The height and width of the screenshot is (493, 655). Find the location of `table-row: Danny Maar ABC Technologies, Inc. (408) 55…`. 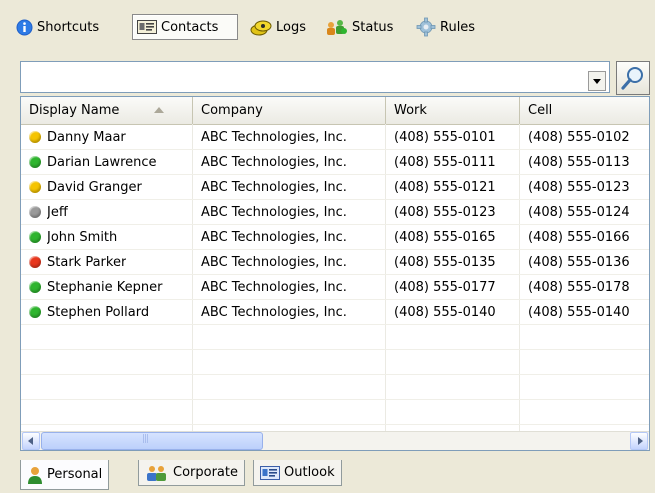

table-row: Danny Maar ABC Technologies, Inc. (408) 55… is located at coordinates (335, 137).